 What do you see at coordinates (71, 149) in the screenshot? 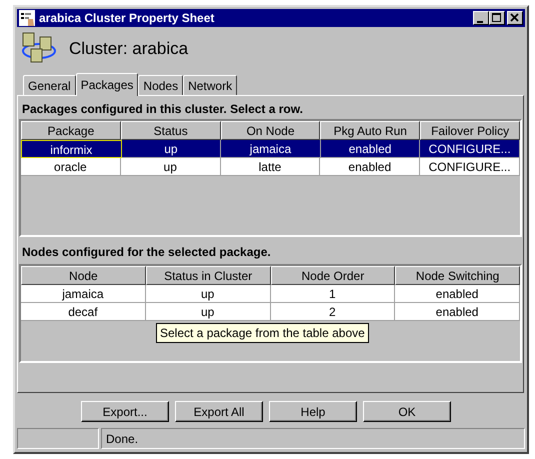
I see `table-cell: informix` at bounding box center [71, 149].